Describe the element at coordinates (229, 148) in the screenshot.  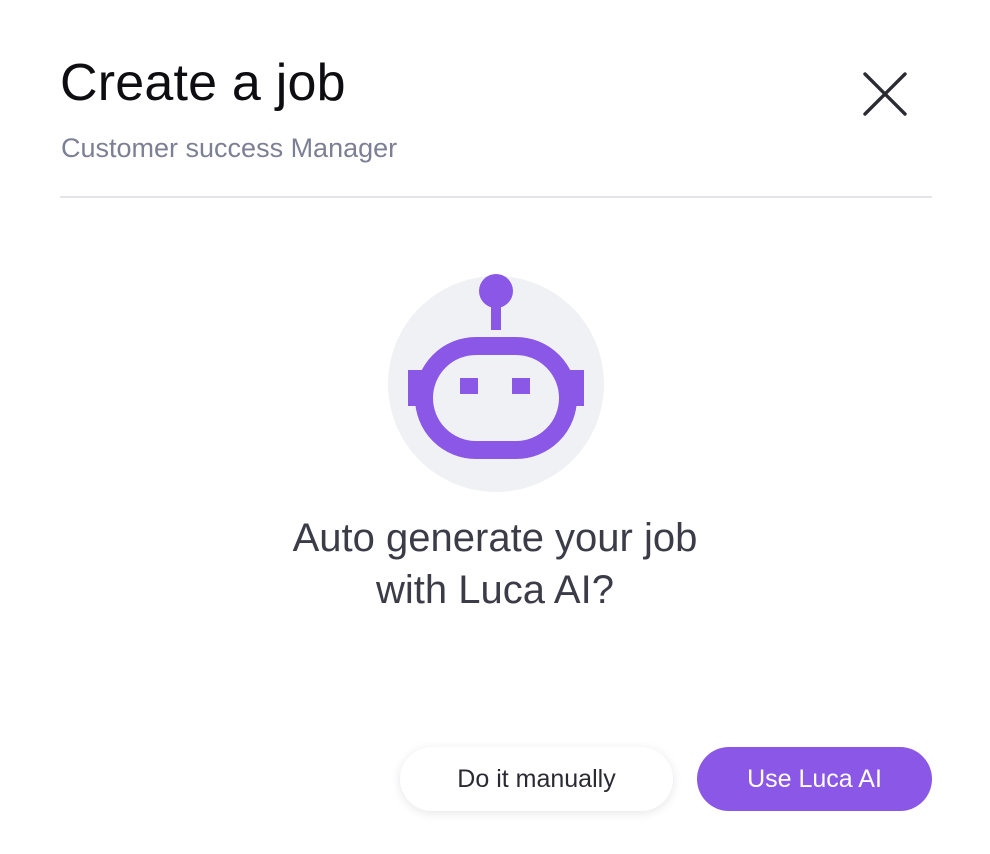
I see `dialog-subtitle: Customer success Manager` at that location.